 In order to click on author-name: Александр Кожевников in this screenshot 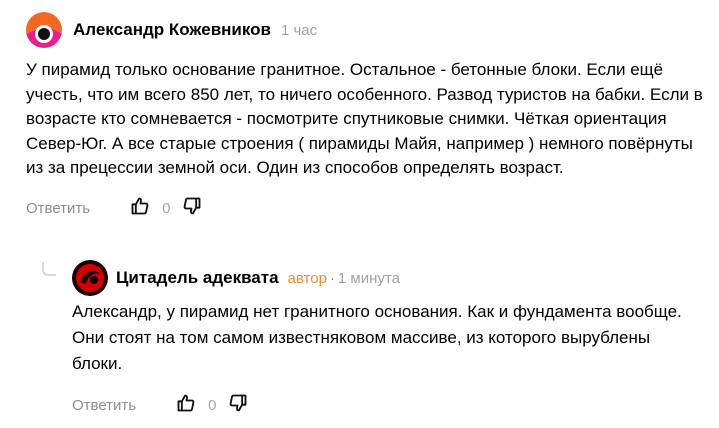, I will do `click(172, 30)`.